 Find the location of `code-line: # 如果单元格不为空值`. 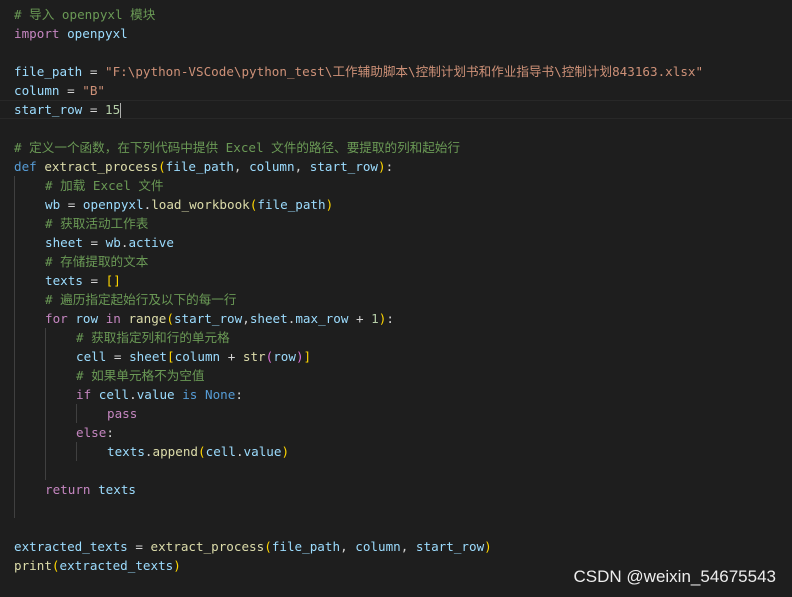

code-line: # 如果单元格不为空值 is located at coordinates (140, 375).